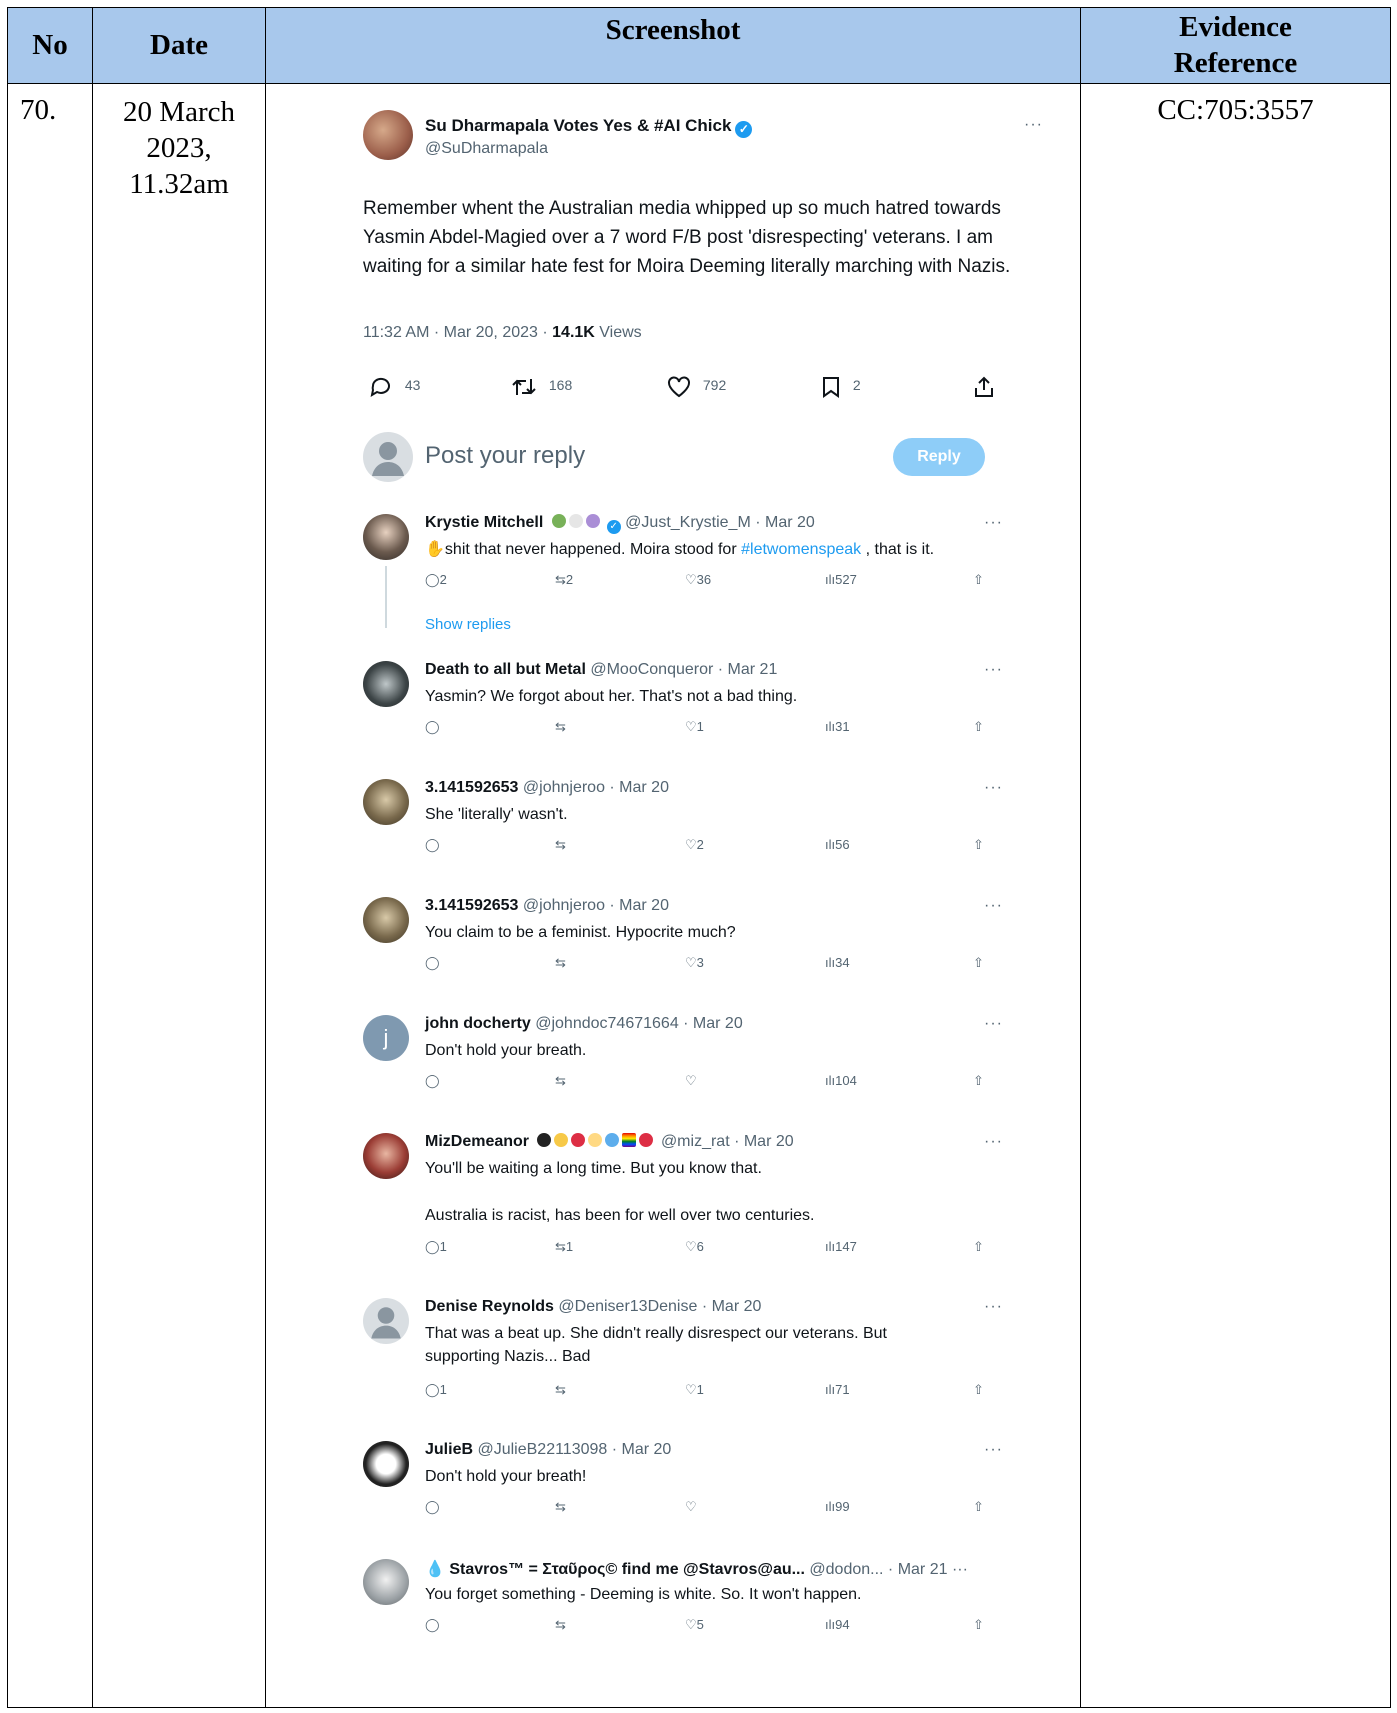 The image size is (1397, 1713). Describe the element at coordinates (449, 1449) in the screenshot. I see `reply-author-name: JulieB` at that location.